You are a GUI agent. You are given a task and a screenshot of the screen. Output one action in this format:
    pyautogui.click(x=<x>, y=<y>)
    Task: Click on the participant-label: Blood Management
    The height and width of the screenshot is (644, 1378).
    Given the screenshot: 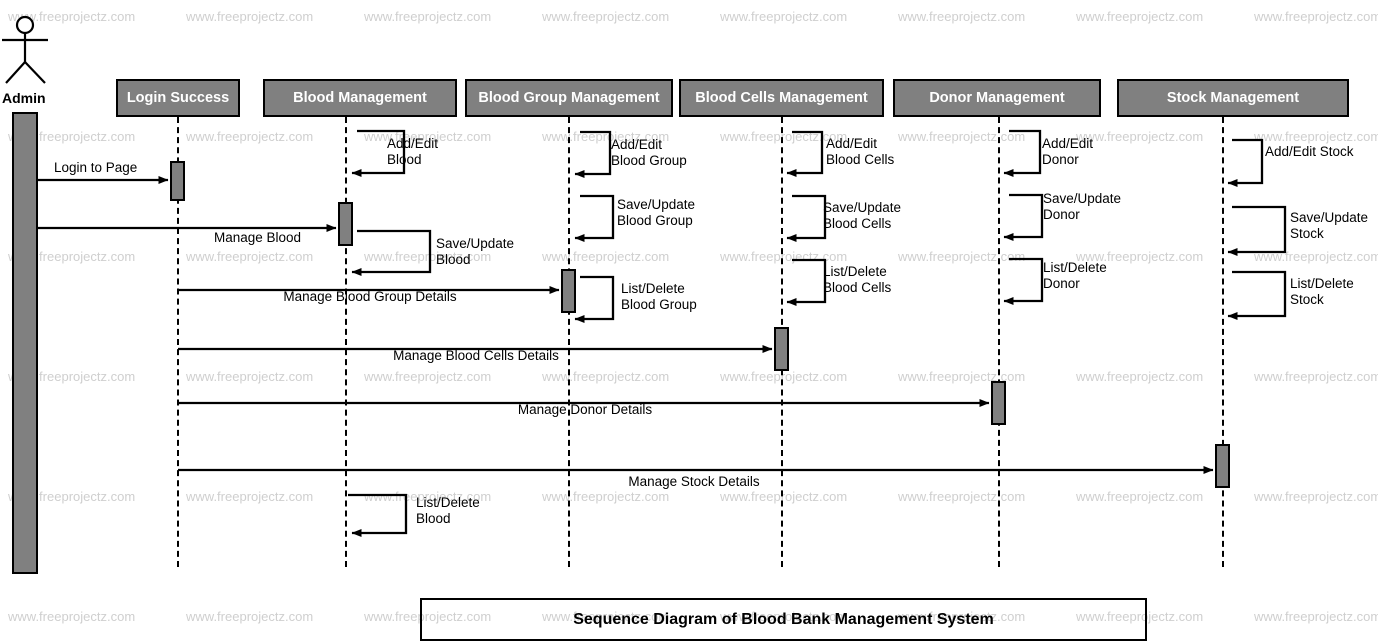 What is the action you would take?
    pyautogui.click(x=360, y=98)
    